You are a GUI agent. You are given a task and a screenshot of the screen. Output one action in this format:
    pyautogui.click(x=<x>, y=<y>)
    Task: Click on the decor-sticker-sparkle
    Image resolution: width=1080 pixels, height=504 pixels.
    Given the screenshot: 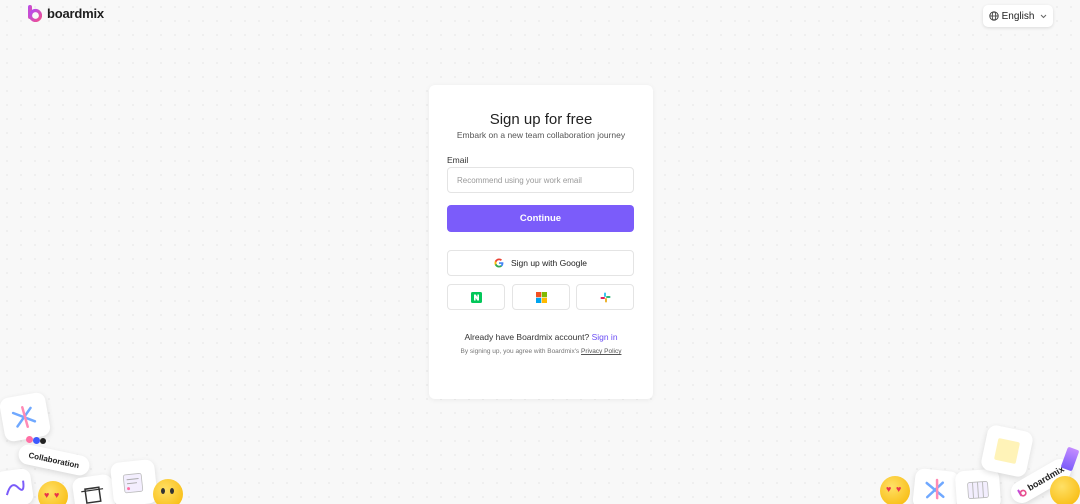 What is the action you would take?
    pyautogui.click(x=26, y=417)
    